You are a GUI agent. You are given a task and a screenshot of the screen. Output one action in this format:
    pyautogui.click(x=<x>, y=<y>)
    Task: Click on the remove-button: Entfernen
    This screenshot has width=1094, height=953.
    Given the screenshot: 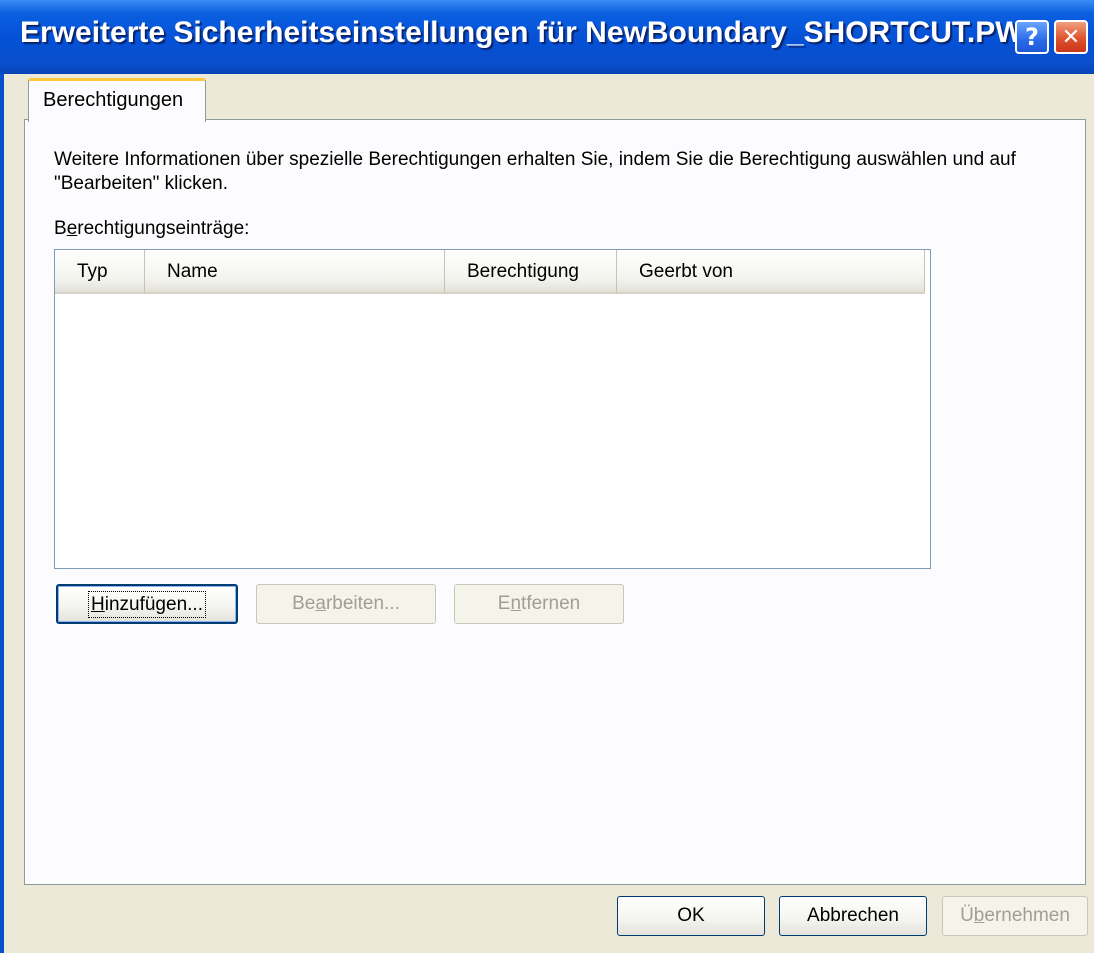 What is the action you would take?
    pyautogui.click(x=539, y=604)
    